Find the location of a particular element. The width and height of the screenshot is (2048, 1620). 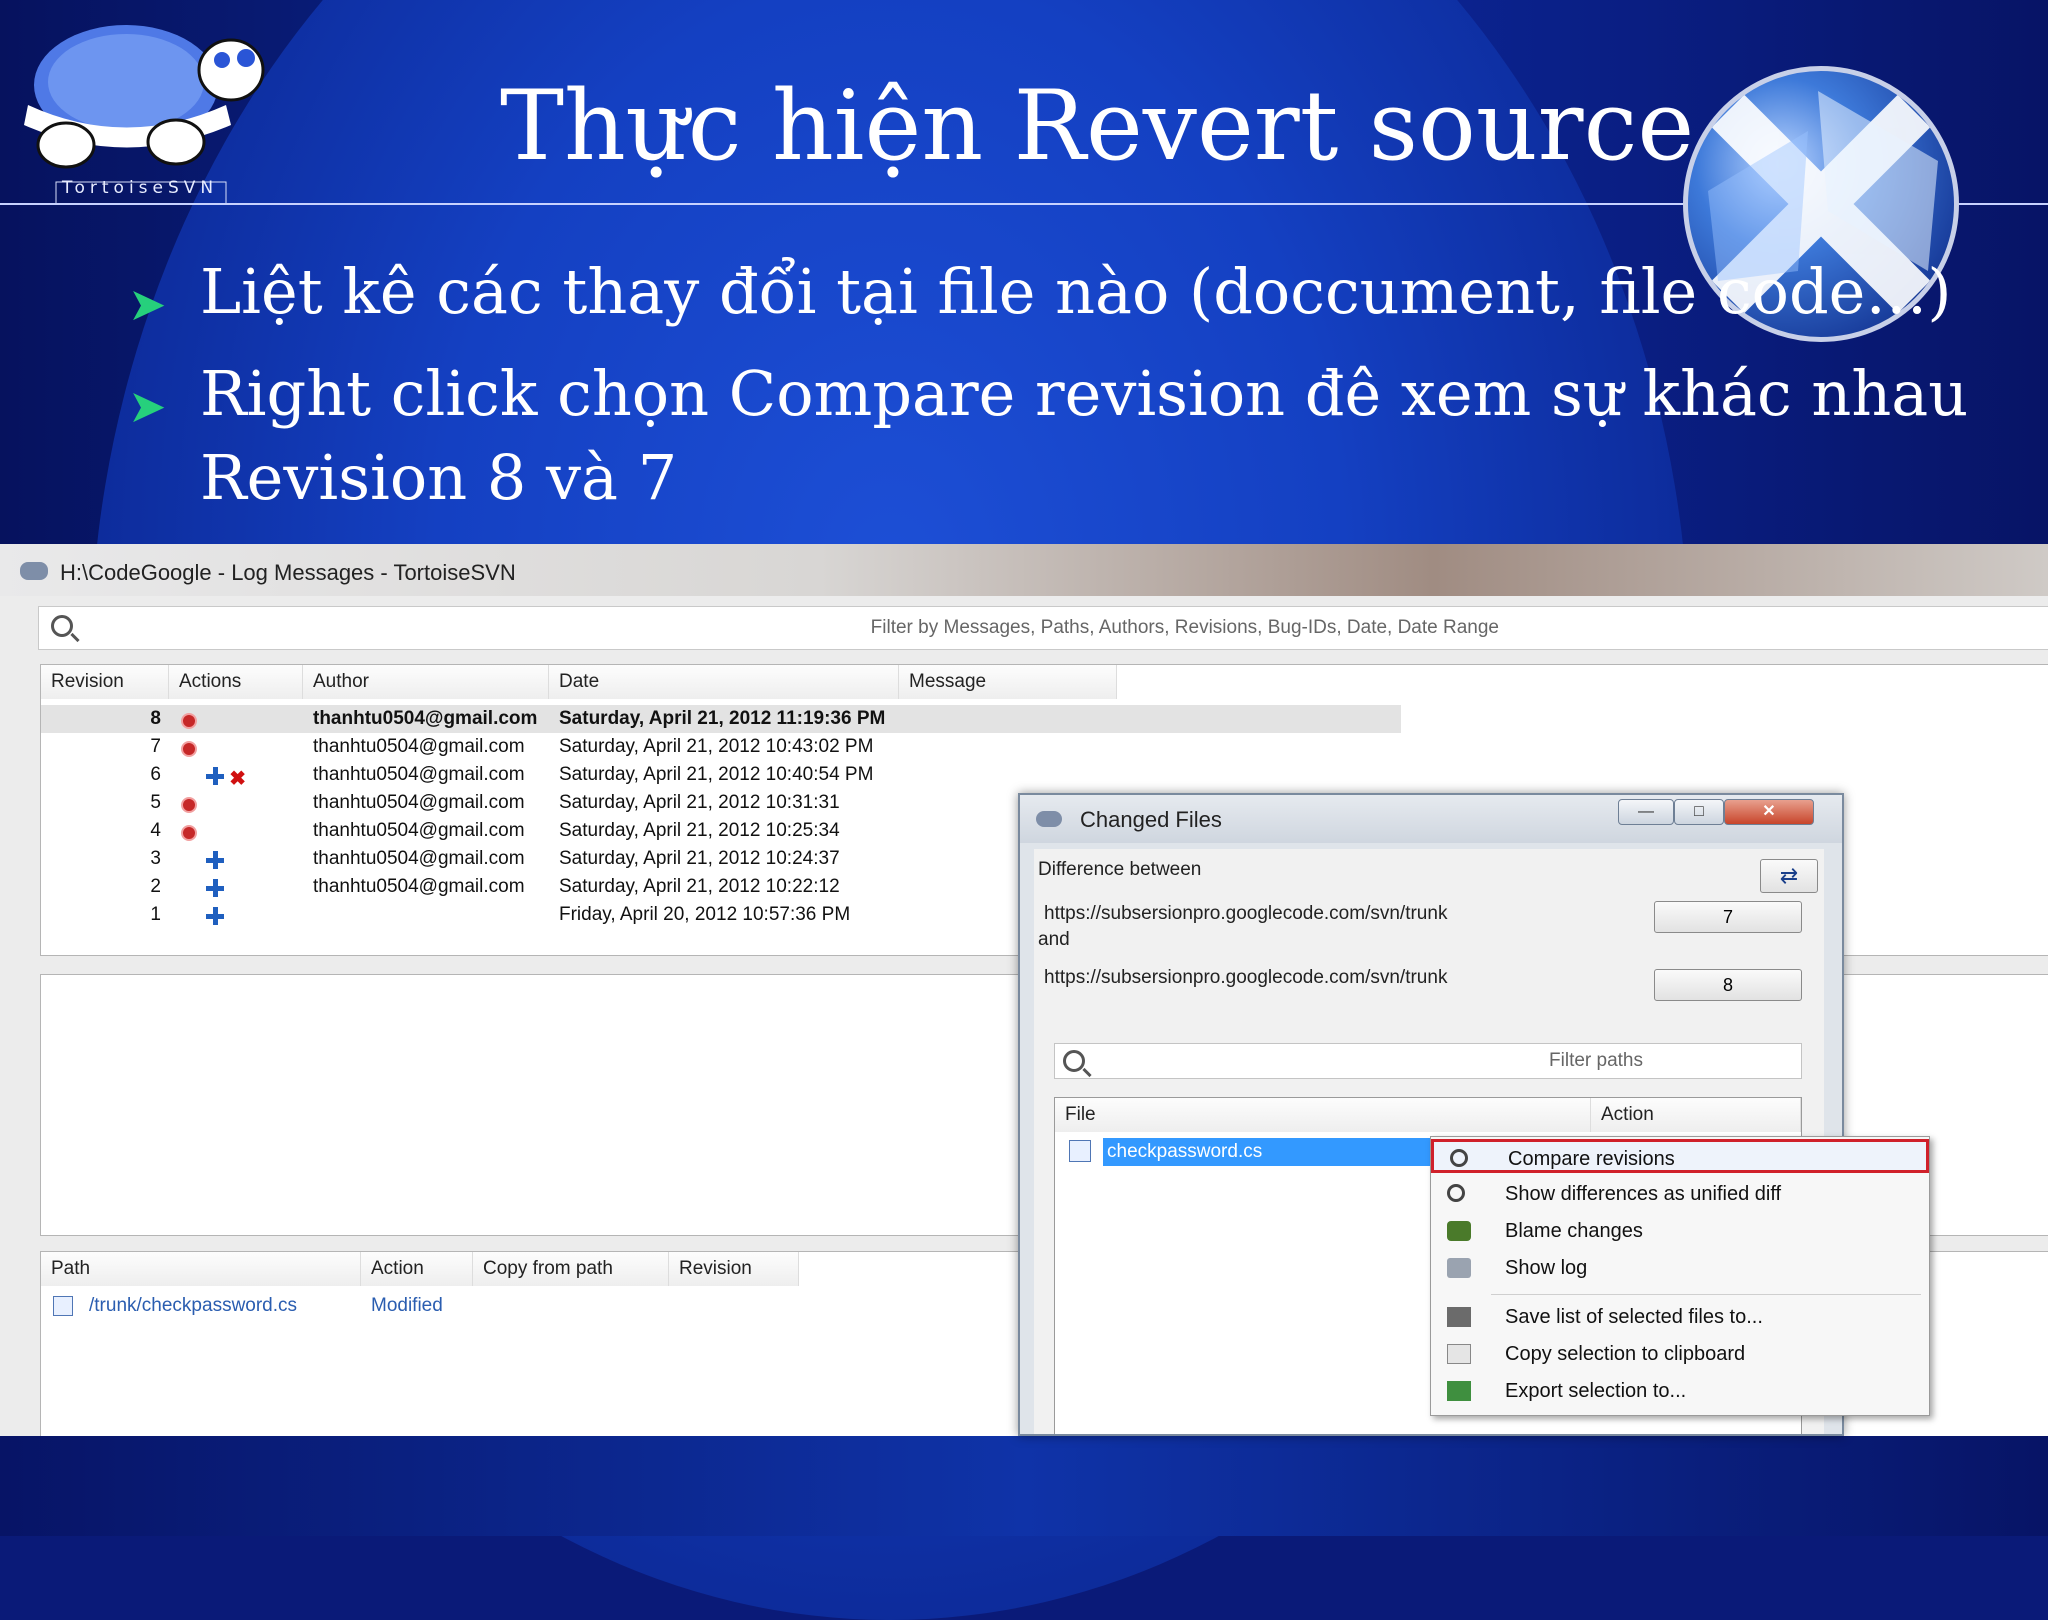

filter-placeholder: Filter paths is located at coordinates (1596, 1060).